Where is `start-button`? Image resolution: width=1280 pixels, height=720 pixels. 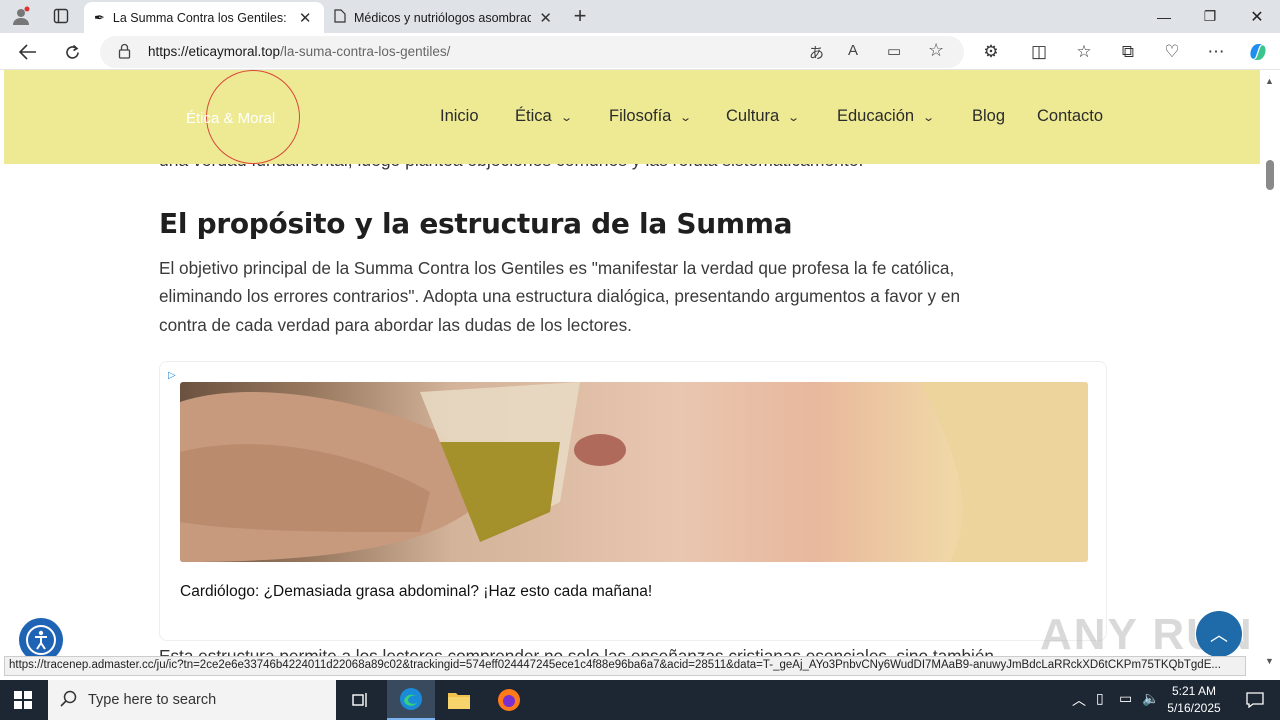 start-button is located at coordinates (23, 700).